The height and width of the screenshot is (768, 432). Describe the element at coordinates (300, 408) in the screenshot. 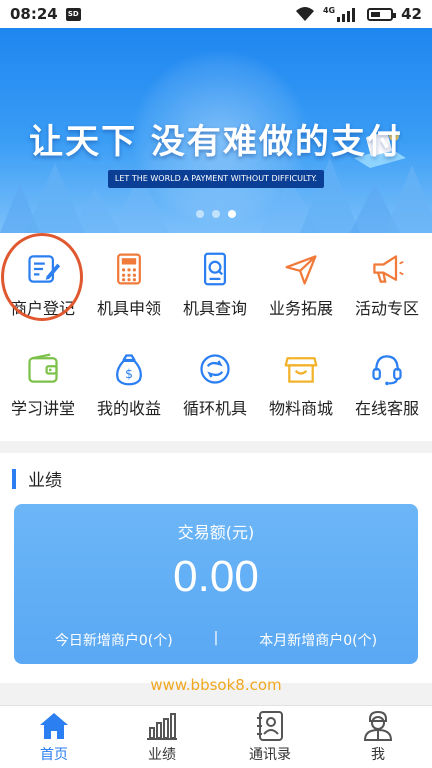

I see `menu-label: 物料商城` at that location.